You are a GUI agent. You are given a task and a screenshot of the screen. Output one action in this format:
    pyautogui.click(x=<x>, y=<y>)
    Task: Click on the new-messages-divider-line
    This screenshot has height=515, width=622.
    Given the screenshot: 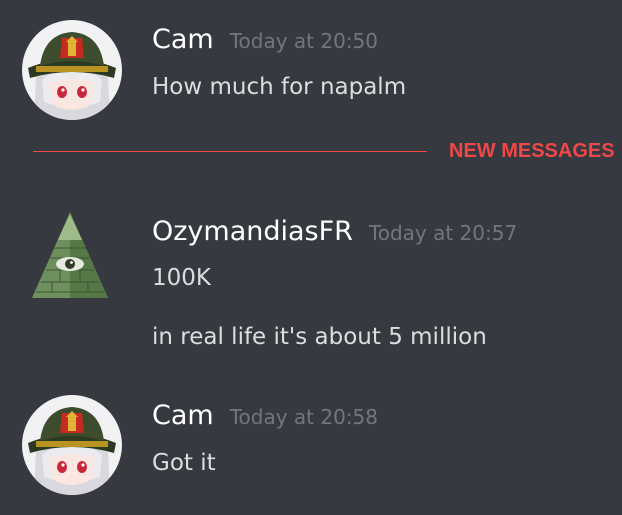 What is the action you would take?
    pyautogui.click(x=230, y=151)
    